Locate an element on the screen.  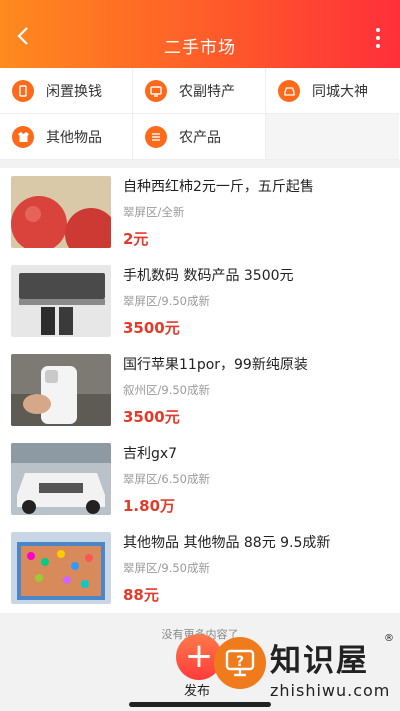
watermark: ? 知识屋 ® zhishiwu.com is located at coordinates (307, 672).